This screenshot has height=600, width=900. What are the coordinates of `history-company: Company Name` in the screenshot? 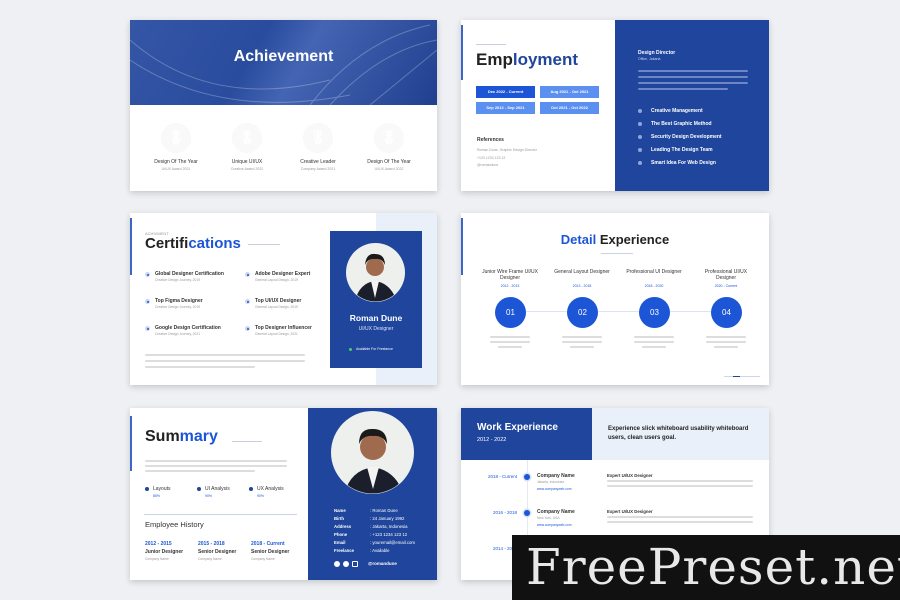 It's located at (157, 559).